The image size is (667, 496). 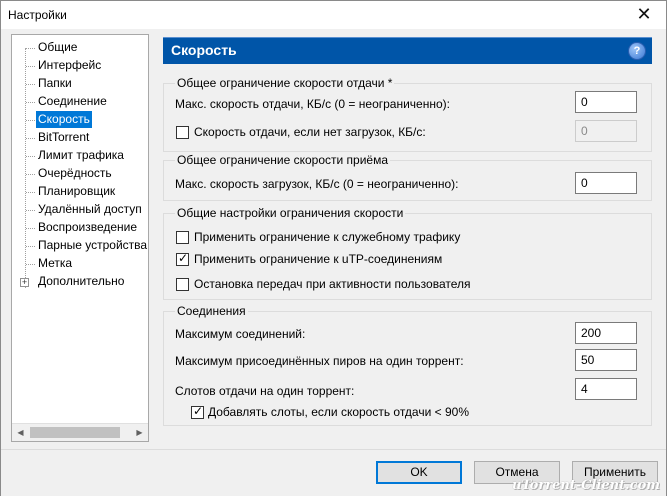 I want to click on group-title: Общее ограничение скорости приёма, so click(x=283, y=160).